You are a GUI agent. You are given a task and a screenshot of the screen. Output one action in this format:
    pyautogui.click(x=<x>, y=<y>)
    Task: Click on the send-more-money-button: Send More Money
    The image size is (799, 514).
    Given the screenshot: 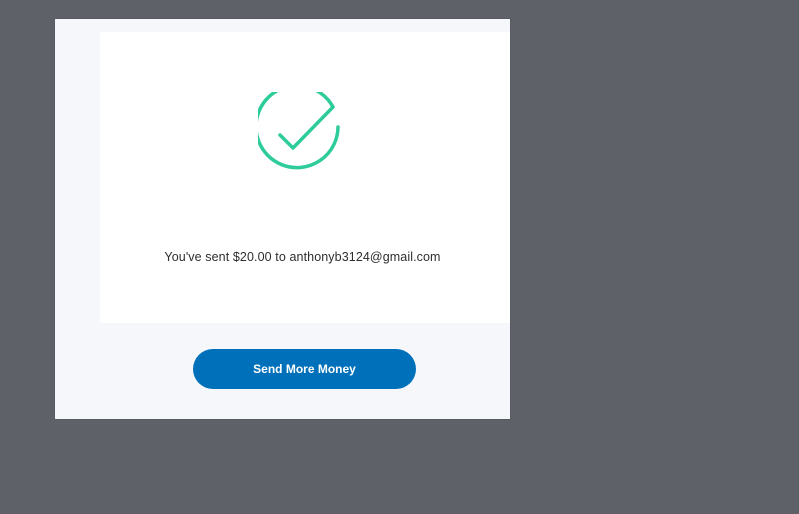 What is the action you would take?
    pyautogui.click(x=304, y=369)
    